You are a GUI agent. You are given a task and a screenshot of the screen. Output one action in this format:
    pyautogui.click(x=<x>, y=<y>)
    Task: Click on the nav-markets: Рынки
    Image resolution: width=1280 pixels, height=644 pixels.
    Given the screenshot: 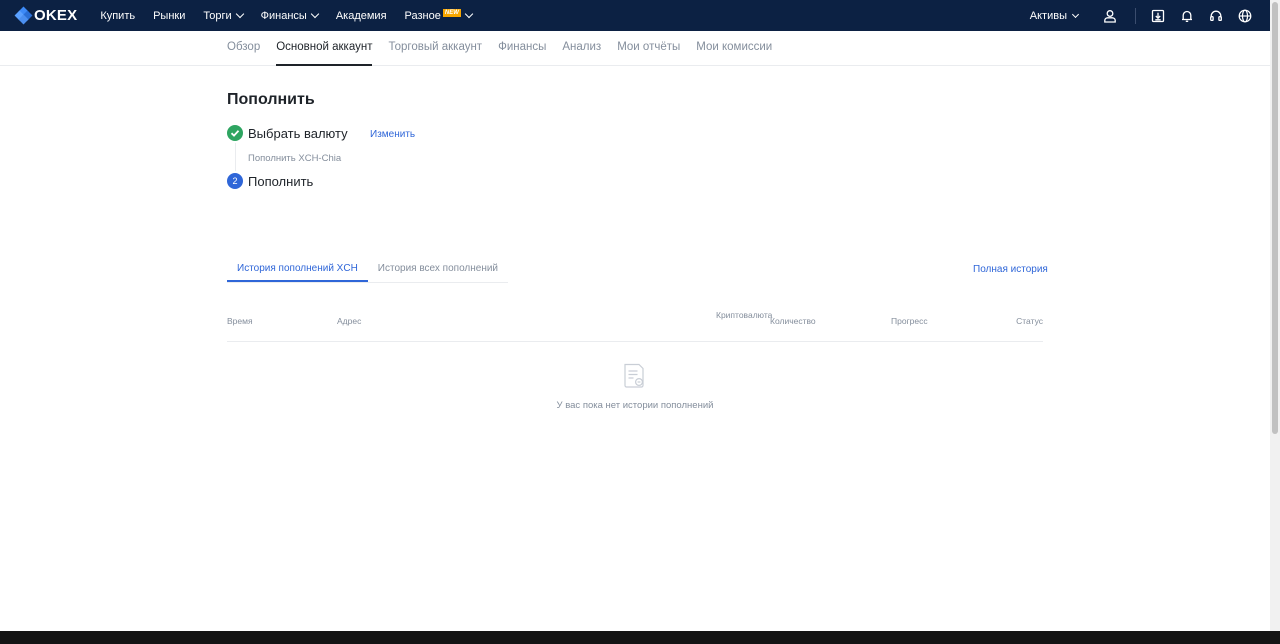 What is the action you would take?
    pyautogui.click(x=169, y=16)
    